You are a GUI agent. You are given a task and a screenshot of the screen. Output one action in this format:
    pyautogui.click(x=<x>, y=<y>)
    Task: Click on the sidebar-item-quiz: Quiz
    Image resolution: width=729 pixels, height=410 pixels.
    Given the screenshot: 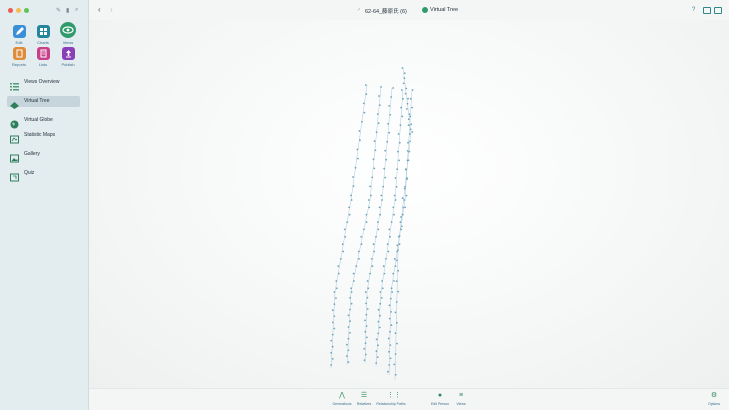 What is the action you would take?
    pyautogui.click(x=43, y=175)
    